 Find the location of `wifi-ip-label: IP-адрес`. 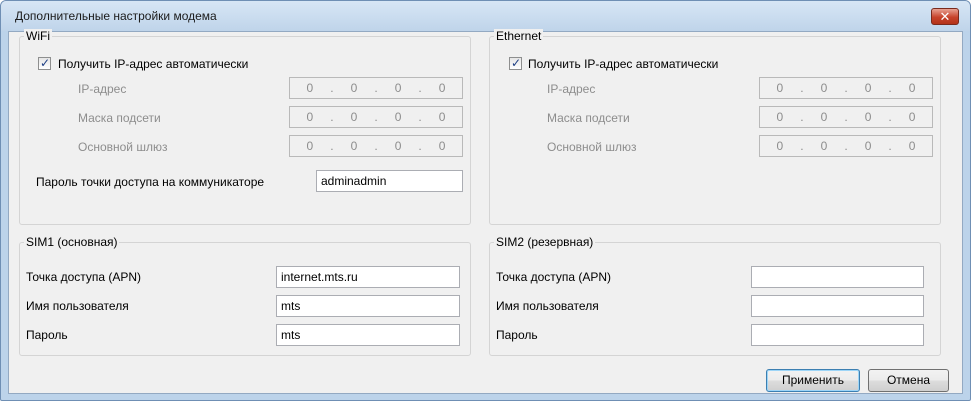

wifi-ip-label: IP-адрес is located at coordinates (102, 89).